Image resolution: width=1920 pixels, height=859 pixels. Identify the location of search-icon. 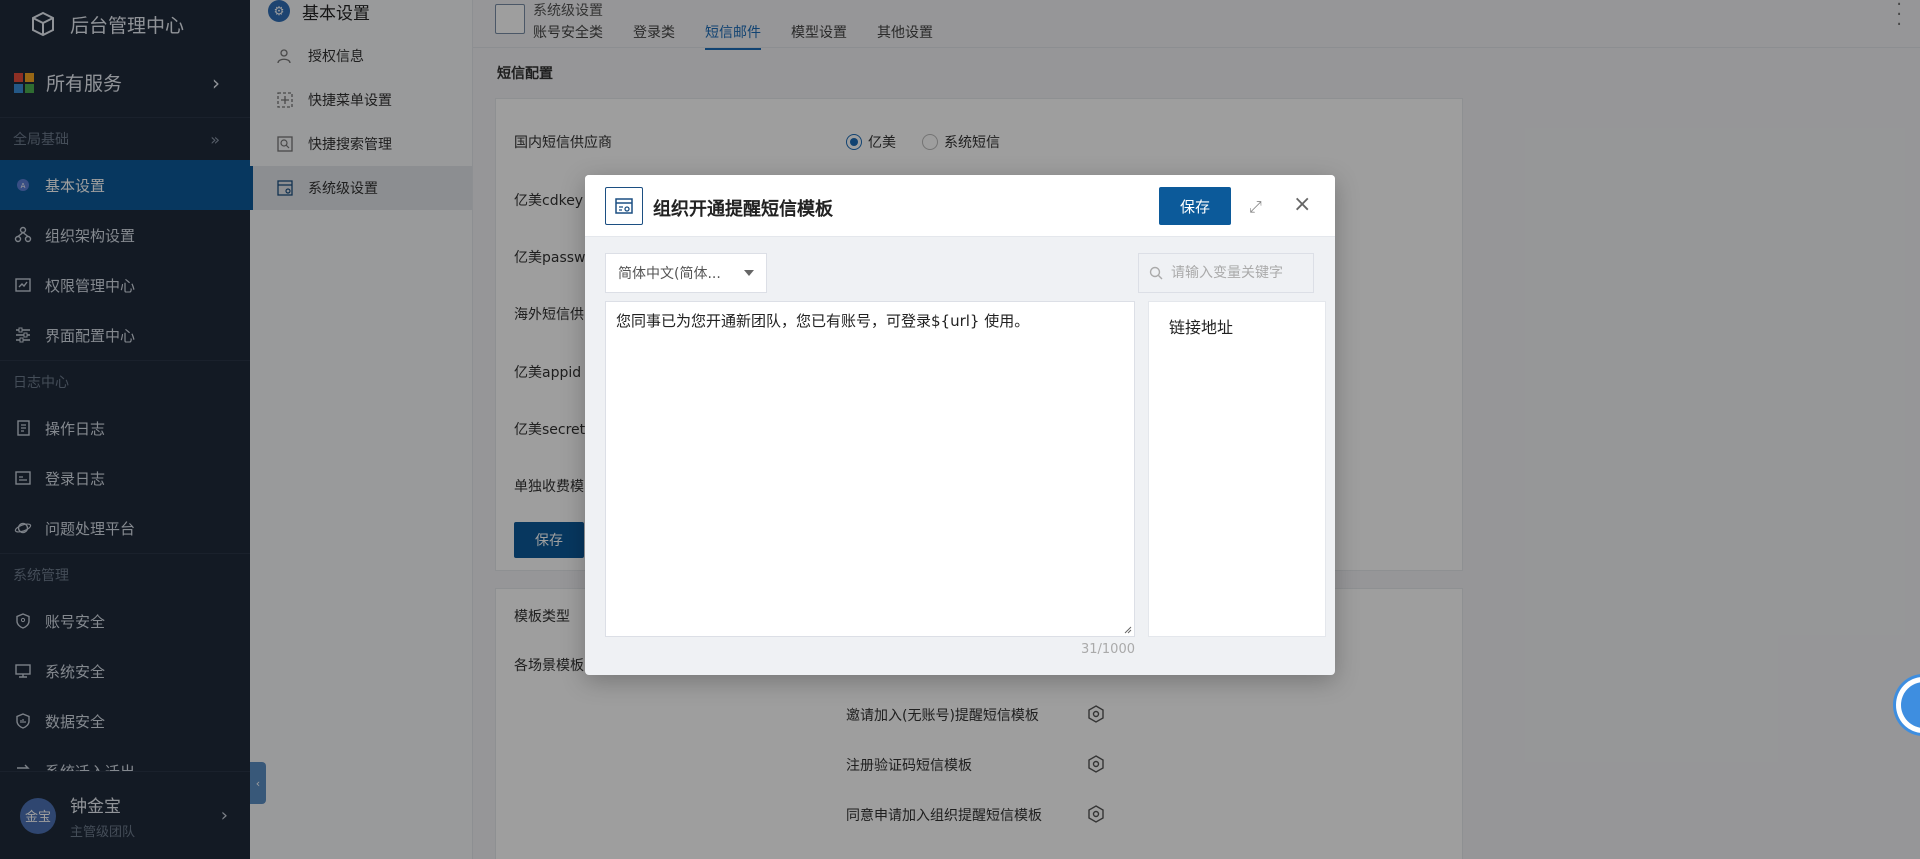
(1156, 273).